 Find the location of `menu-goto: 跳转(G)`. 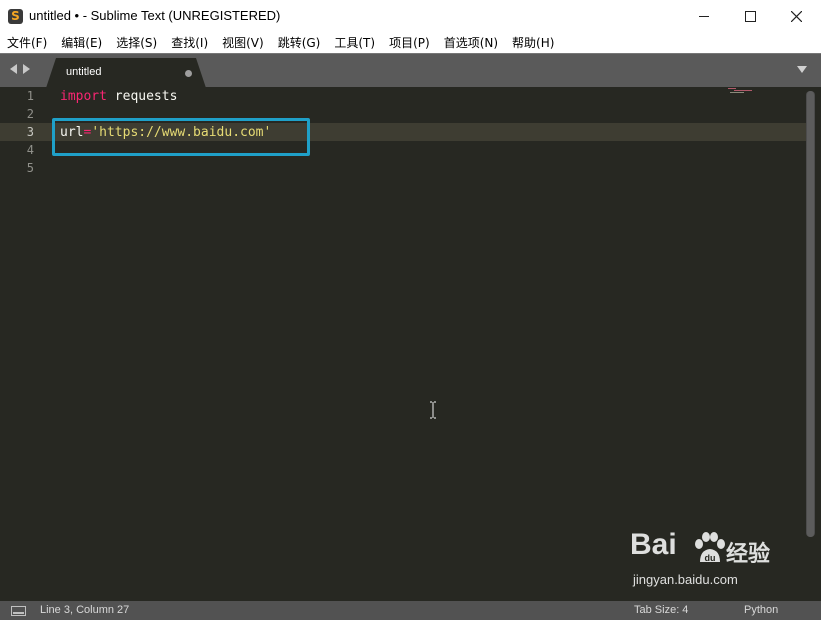

menu-goto: 跳转(G) is located at coordinates (299, 43).